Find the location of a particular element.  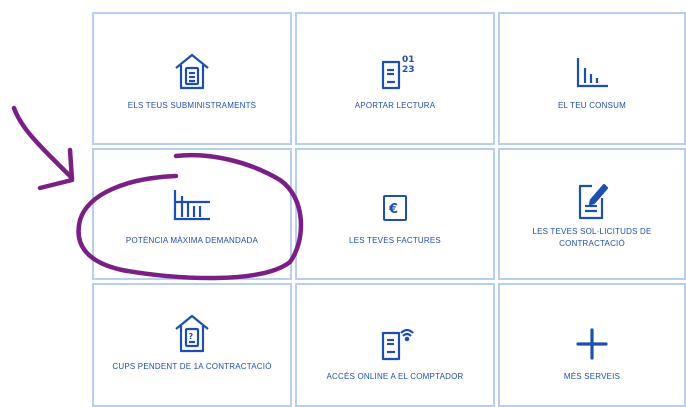

bar-chart-icon is located at coordinates (592, 72).